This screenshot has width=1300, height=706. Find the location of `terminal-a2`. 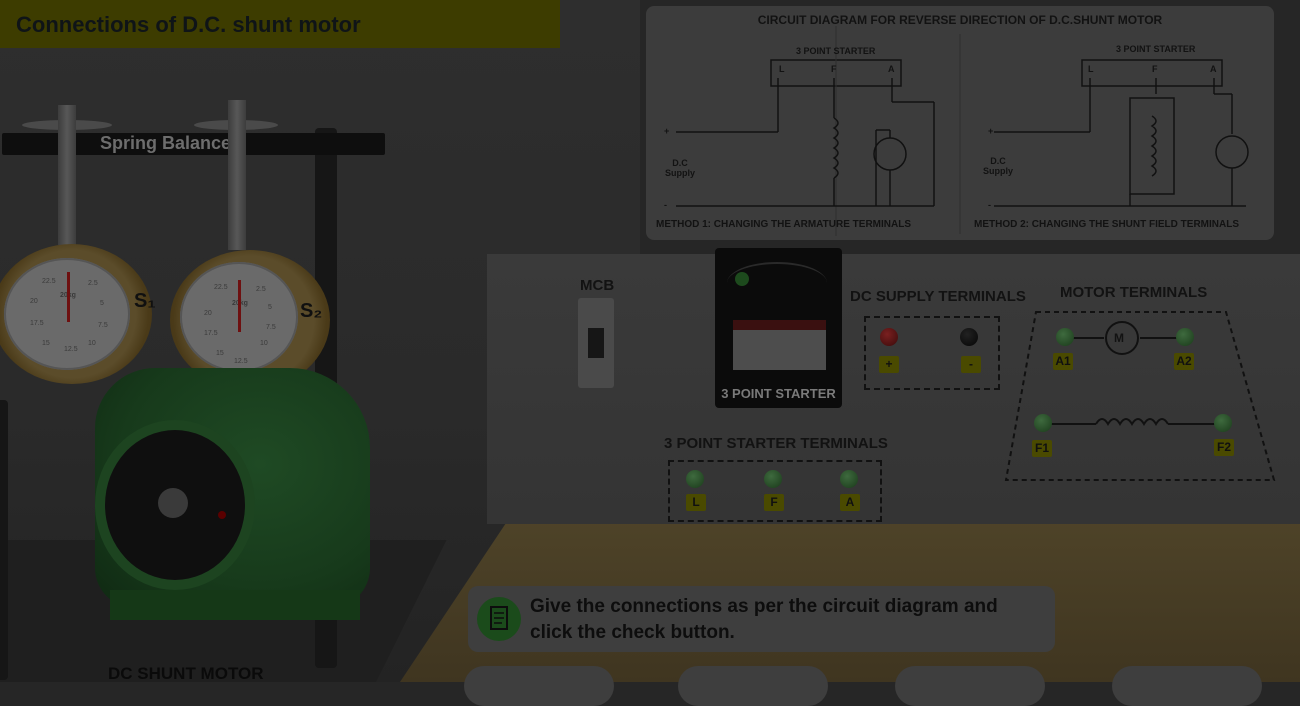

terminal-a2 is located at coordinates (1185, 337).